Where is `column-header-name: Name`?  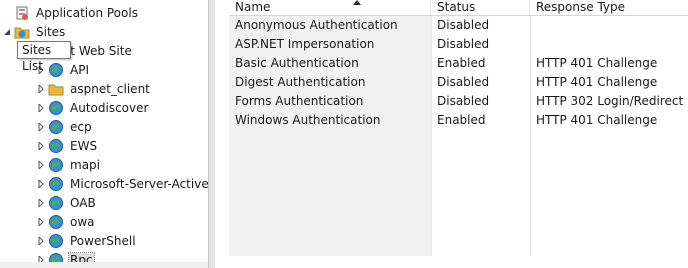 column-header-name: Name is located at coordinates (330, 7).